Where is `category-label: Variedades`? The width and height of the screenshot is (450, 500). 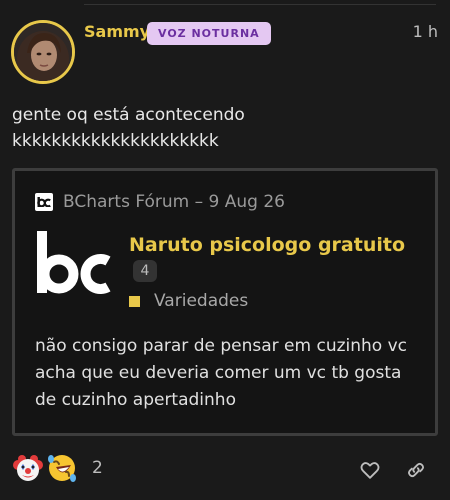 category-label: Variedades is located at coordinates (201, 301).